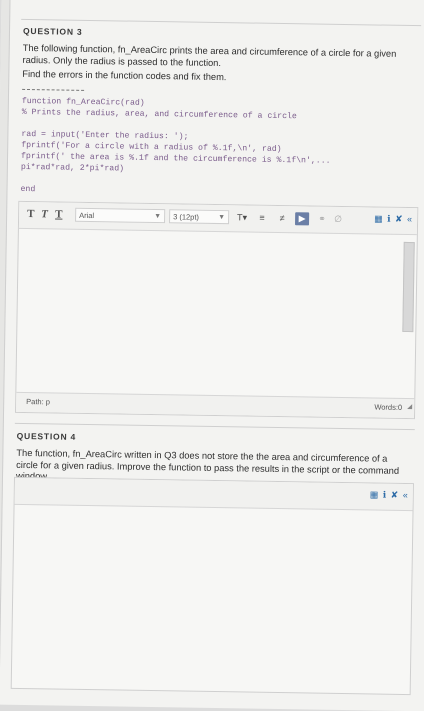 The height and width of the screenshot is (711, 424). I want to click on bold-button: T, so click(31, 214).